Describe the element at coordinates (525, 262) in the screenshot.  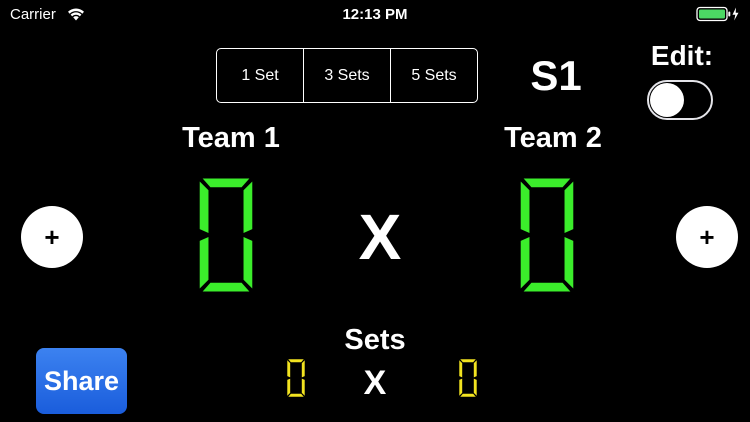
I see `team-2-score-segment-e` at that location.